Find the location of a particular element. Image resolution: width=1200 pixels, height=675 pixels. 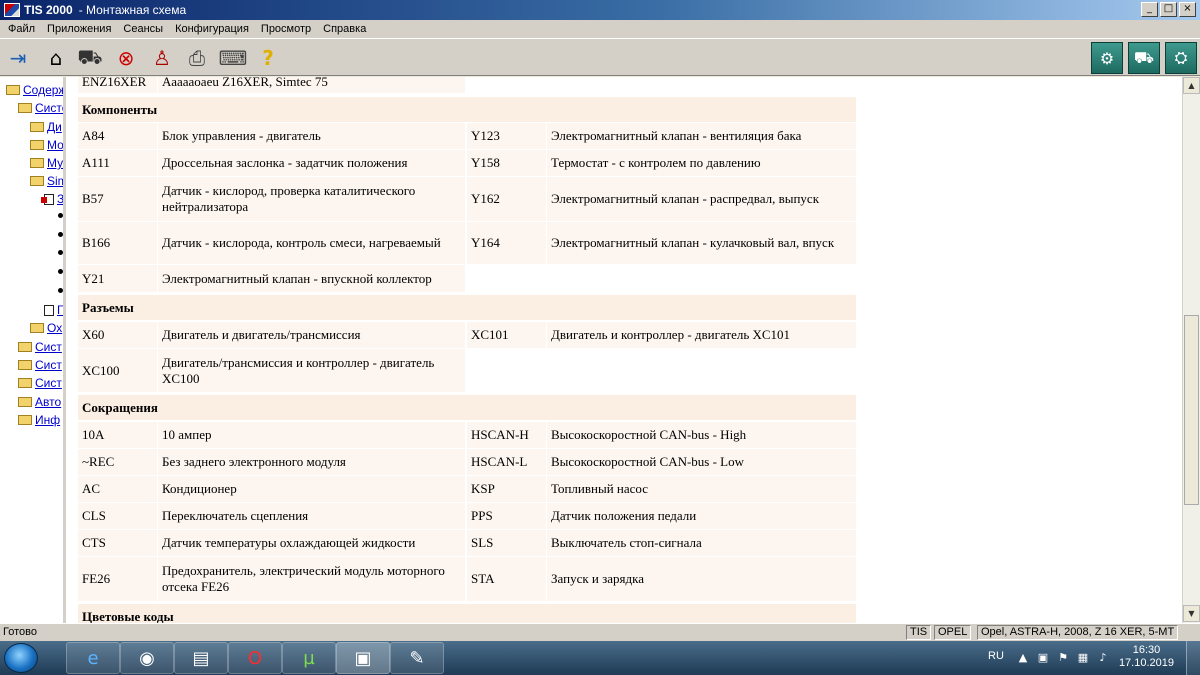

diagnostics-icon: ⚙ is located at coordinates (1107, 58).